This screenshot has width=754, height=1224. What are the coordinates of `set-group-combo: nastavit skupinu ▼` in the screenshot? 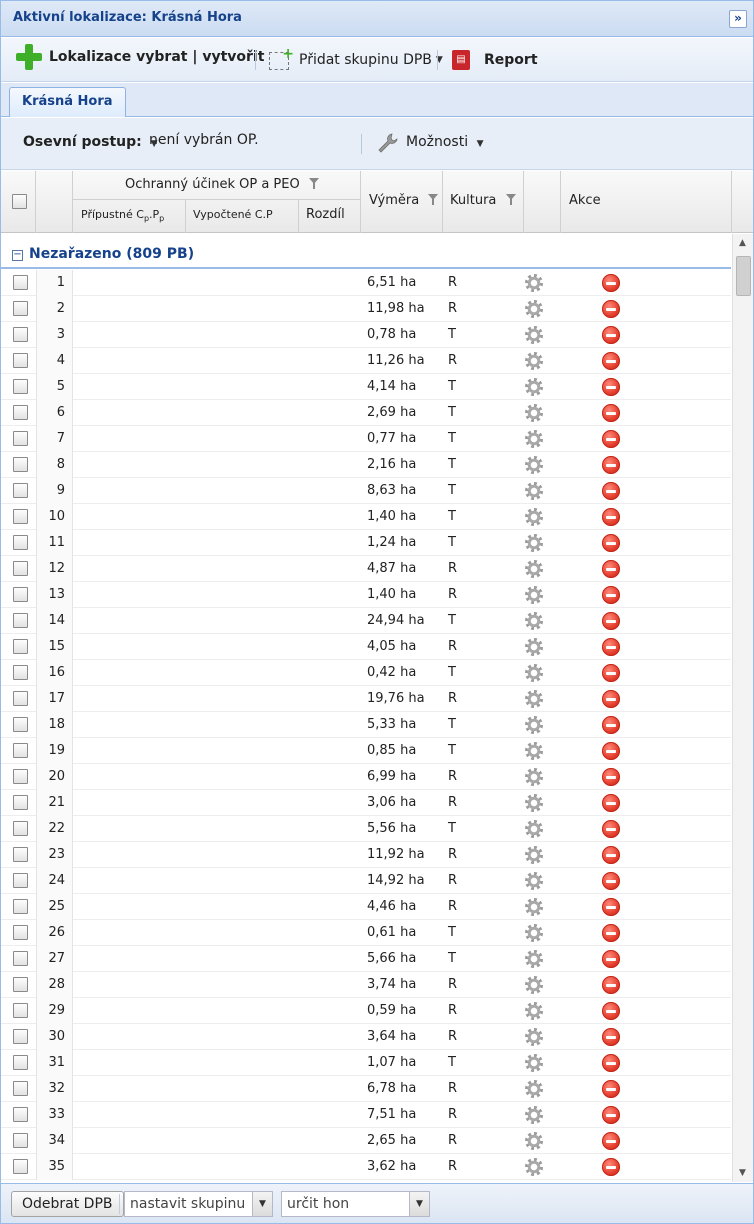 It's located at (198, 1204).